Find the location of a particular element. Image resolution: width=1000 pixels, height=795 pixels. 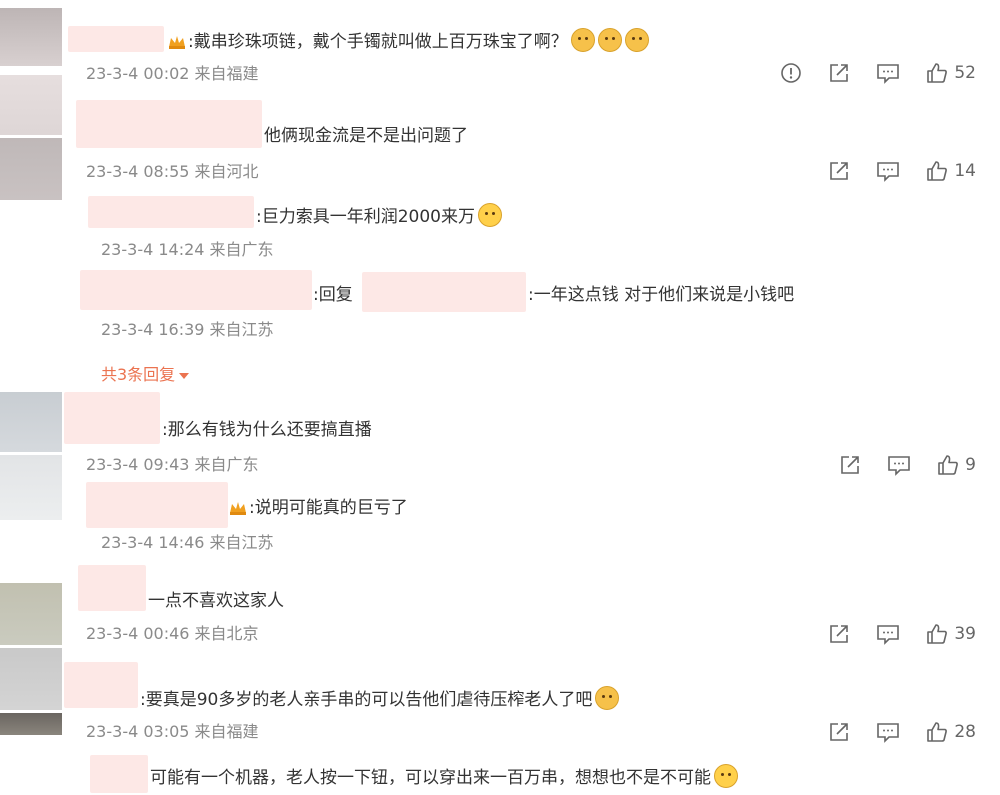

reply-text: :巨力索具一年利润2000来万 is located at coordinates (365, 217).